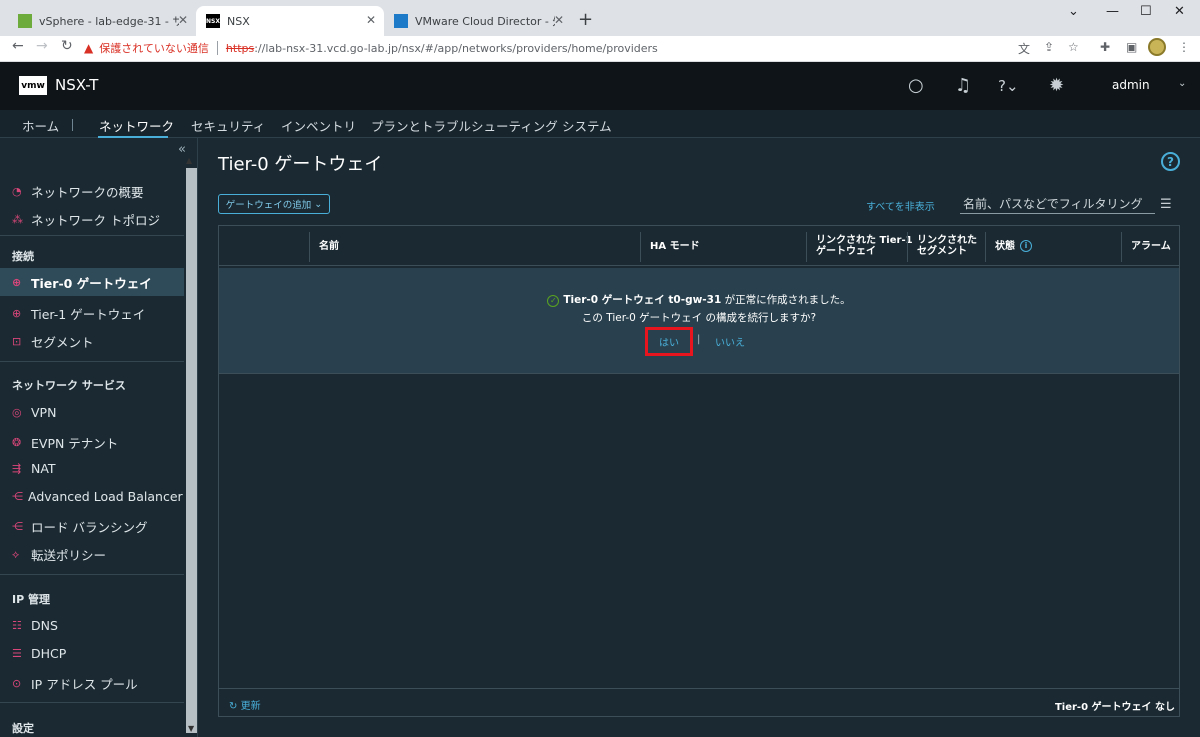 The height and width of the screenshot is (737, 1200). Describe the element at coordinates (97, 683) in the screenshot. I see `sidebar-item-ip-address-pool: ⊙ IP アドレス プール` at that location.